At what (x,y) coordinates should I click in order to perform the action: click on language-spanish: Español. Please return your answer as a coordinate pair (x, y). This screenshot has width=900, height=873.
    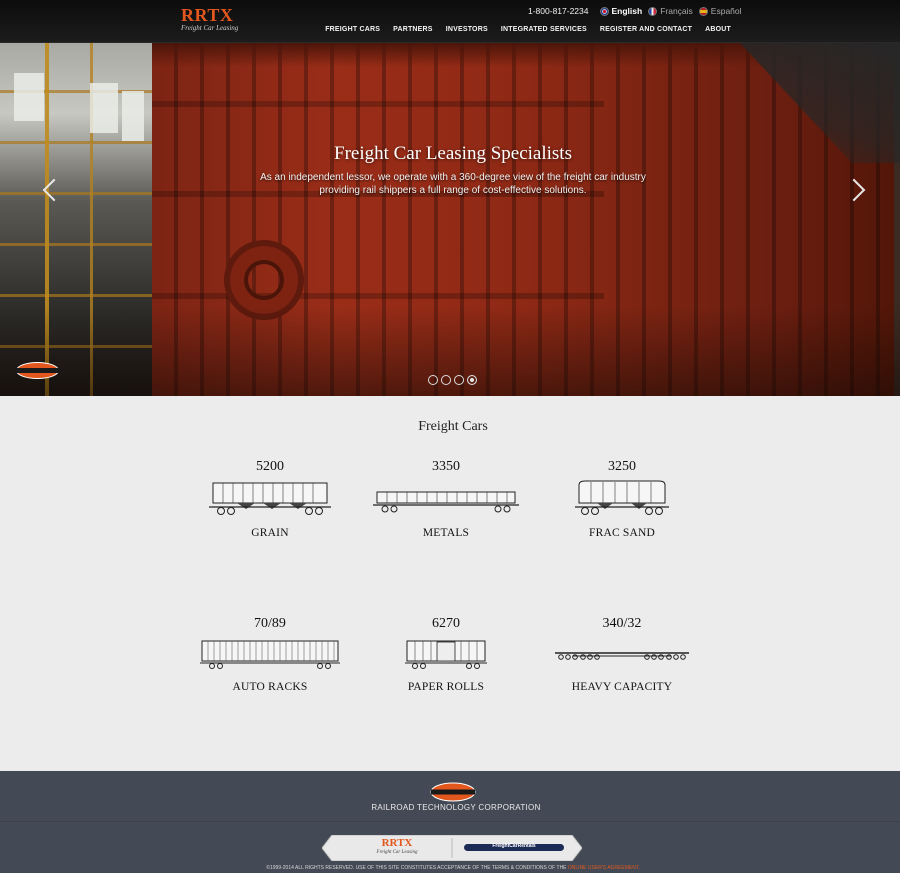
    Looking at the image, I should click on (720, 11).